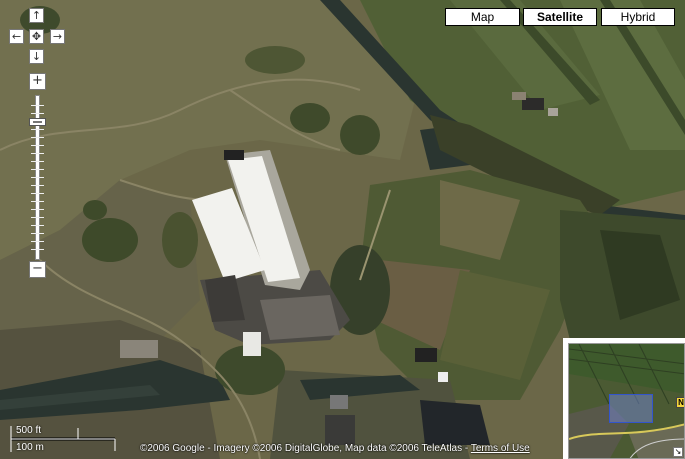 Image resolution: width=685 pixels, height=459 pixels. I want to click on overview-map-viewport: N, so click(626, 401).